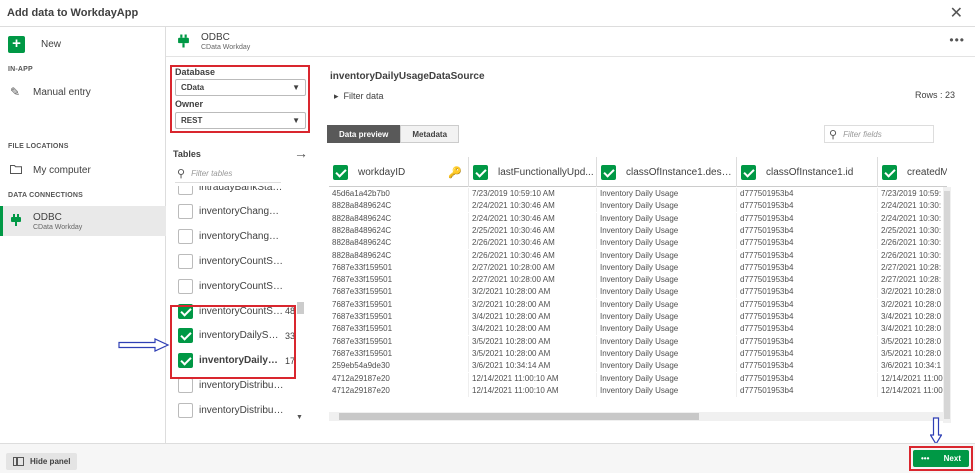  I want to click on table-cell: 12/14/2021 11:00, so click(912, 391).